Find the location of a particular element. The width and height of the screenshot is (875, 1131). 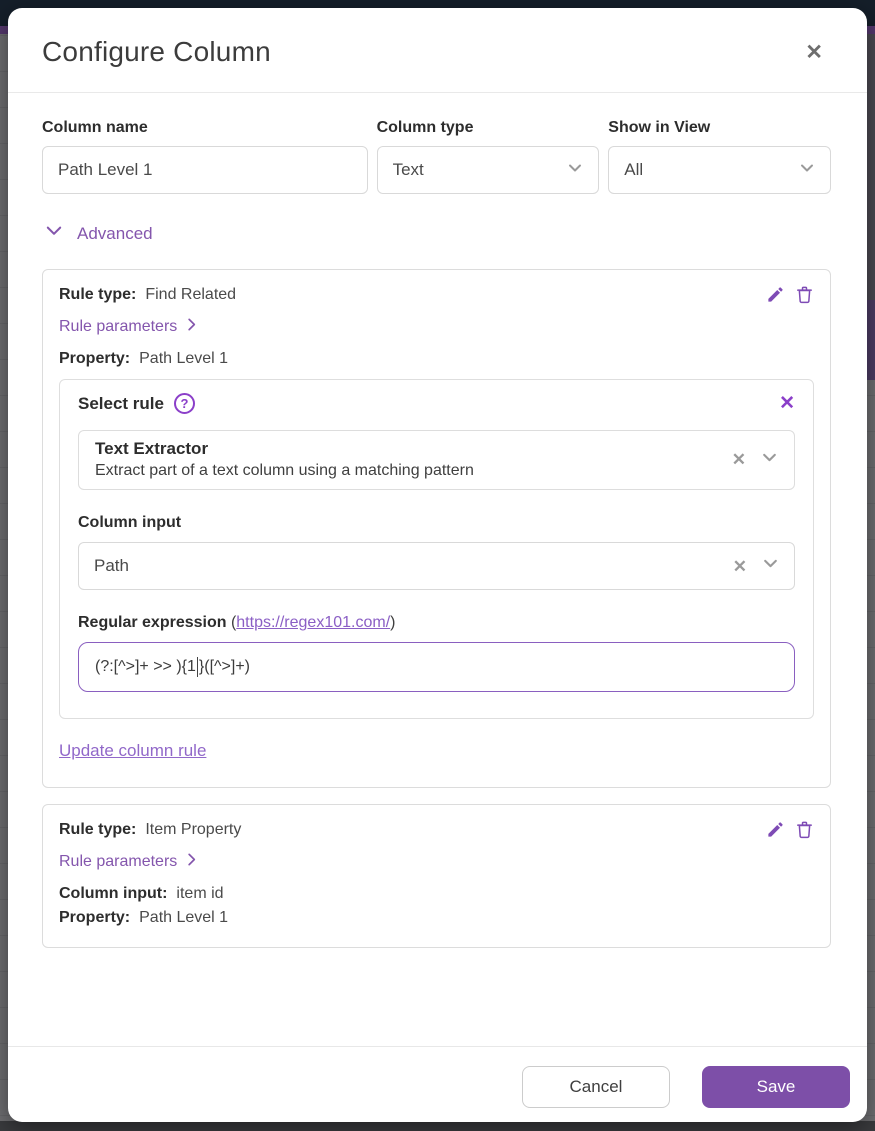

select-rule-title: Select rule is located at coordinates (121, 403).